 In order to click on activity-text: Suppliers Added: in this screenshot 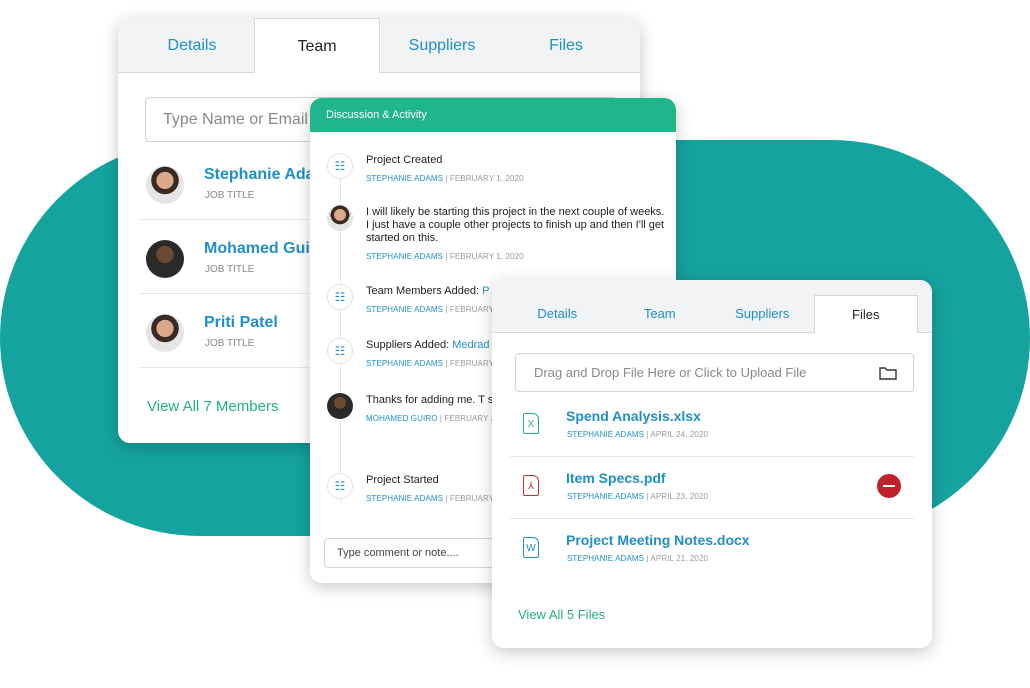, I will do `click(409, 345)`.